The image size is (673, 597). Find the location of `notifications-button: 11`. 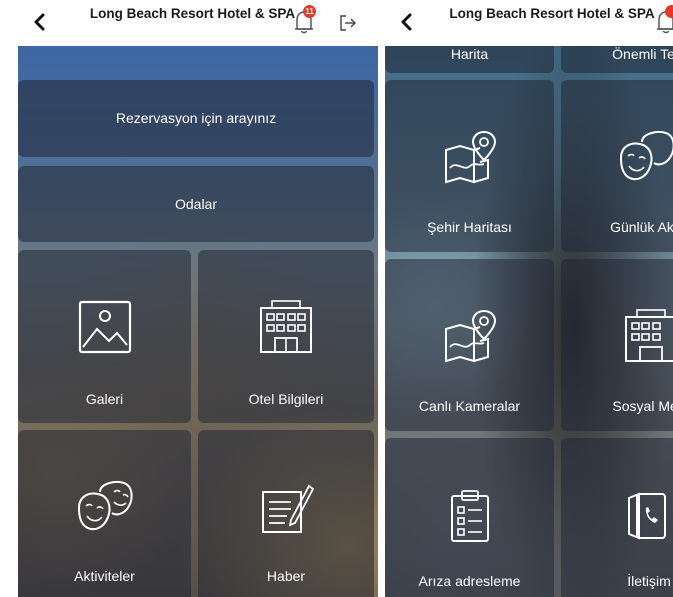

notifications-button: 11 is located at coordinates (304, 21).